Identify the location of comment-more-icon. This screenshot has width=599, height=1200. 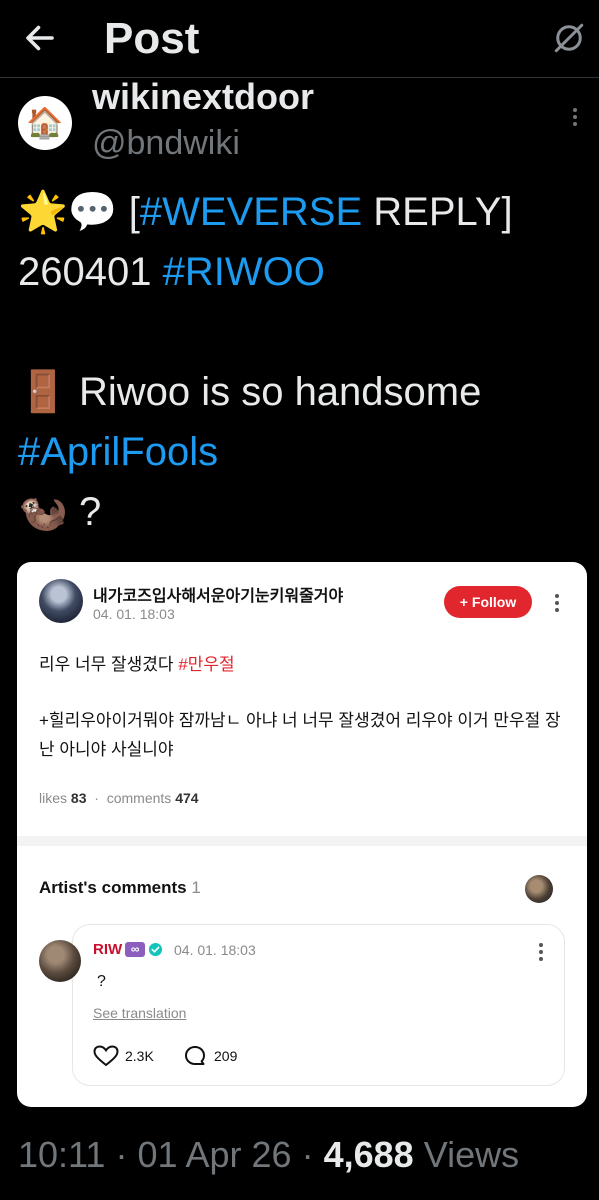
(541, 952).